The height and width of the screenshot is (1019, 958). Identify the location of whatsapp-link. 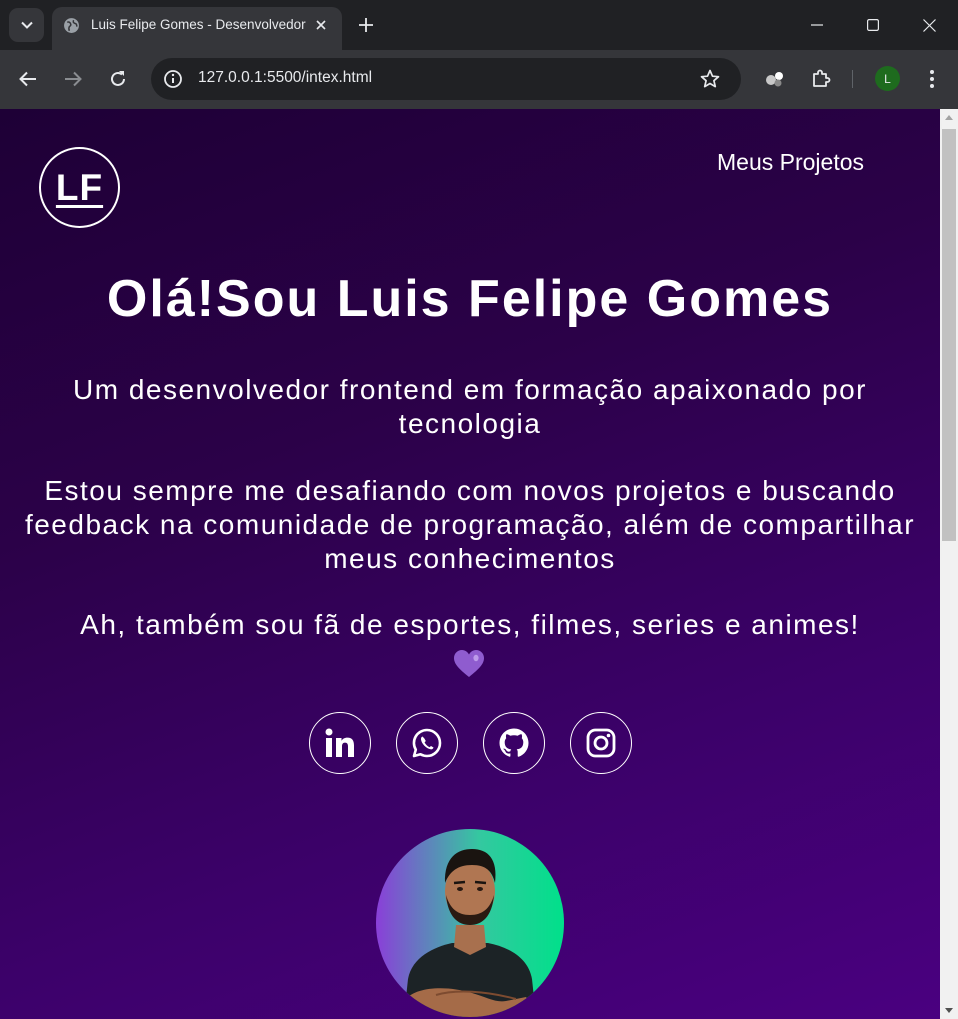
(426, 743).